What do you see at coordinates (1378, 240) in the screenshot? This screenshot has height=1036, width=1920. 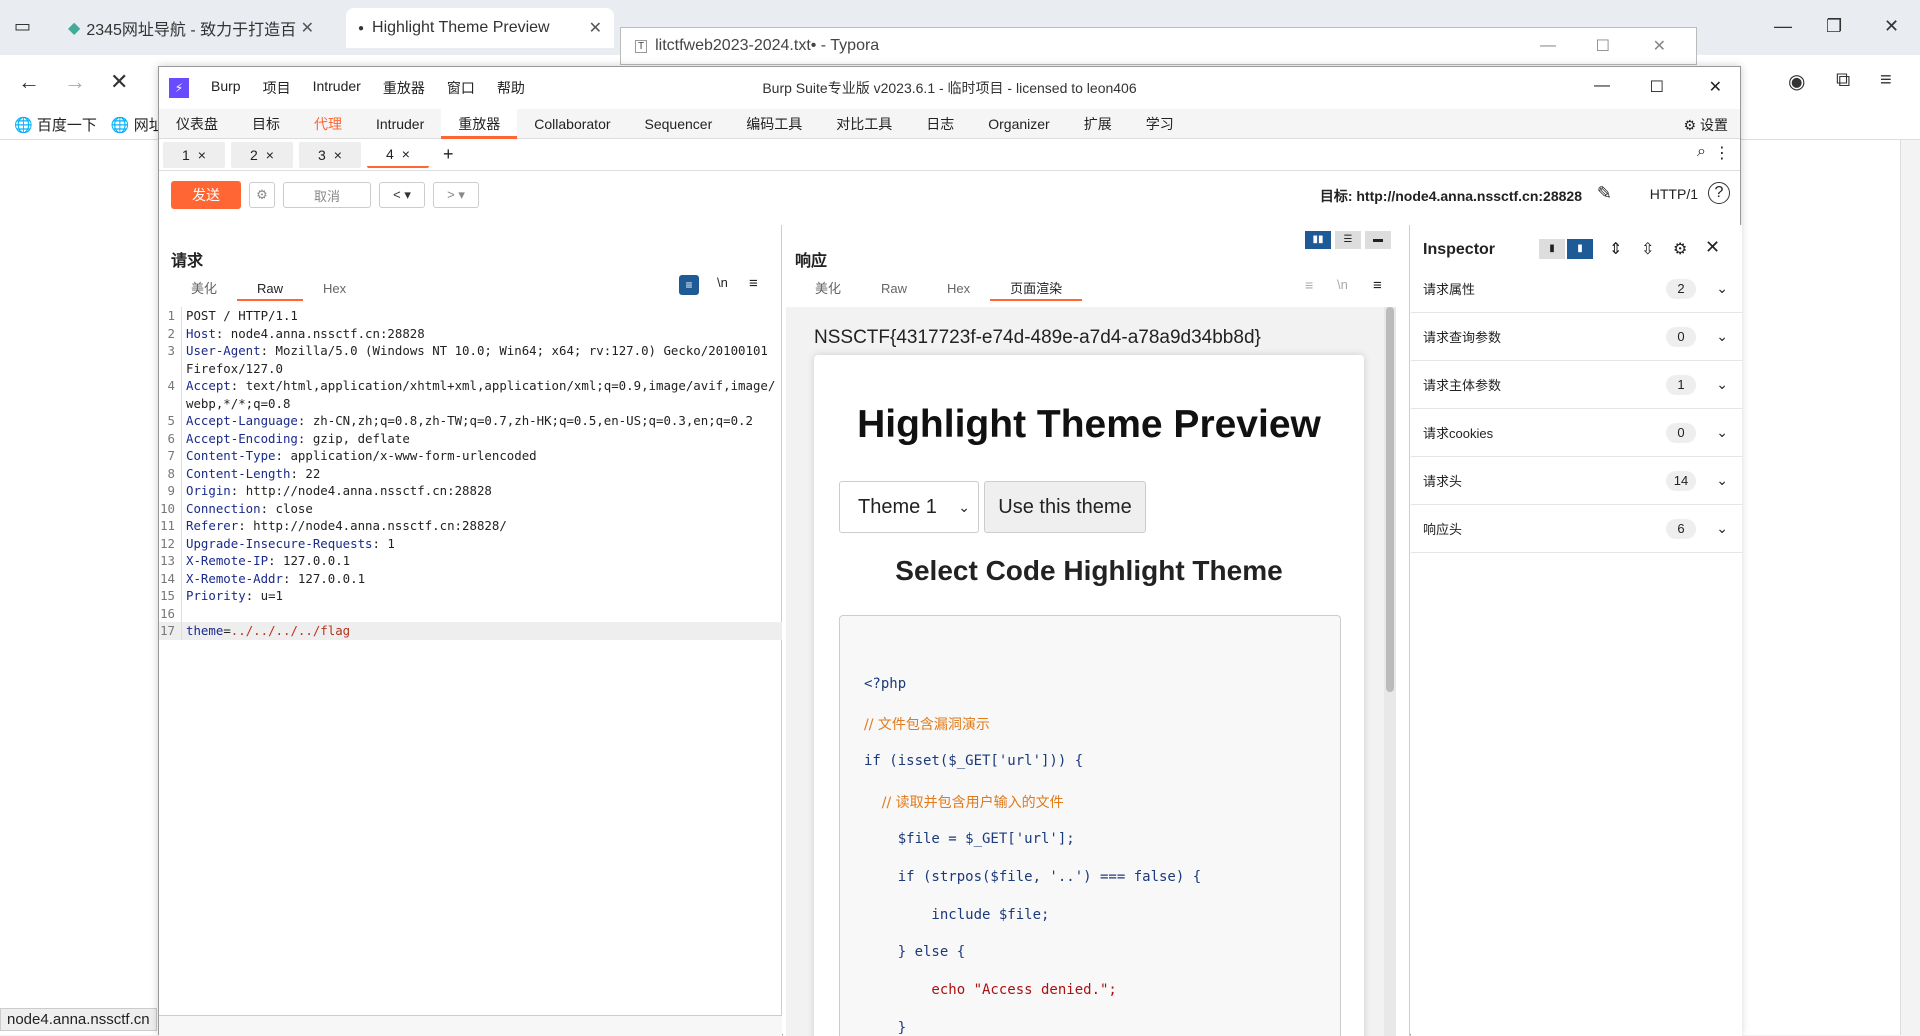 I see `layout-single-icon: ▬` at bounding box center [1378, 240].